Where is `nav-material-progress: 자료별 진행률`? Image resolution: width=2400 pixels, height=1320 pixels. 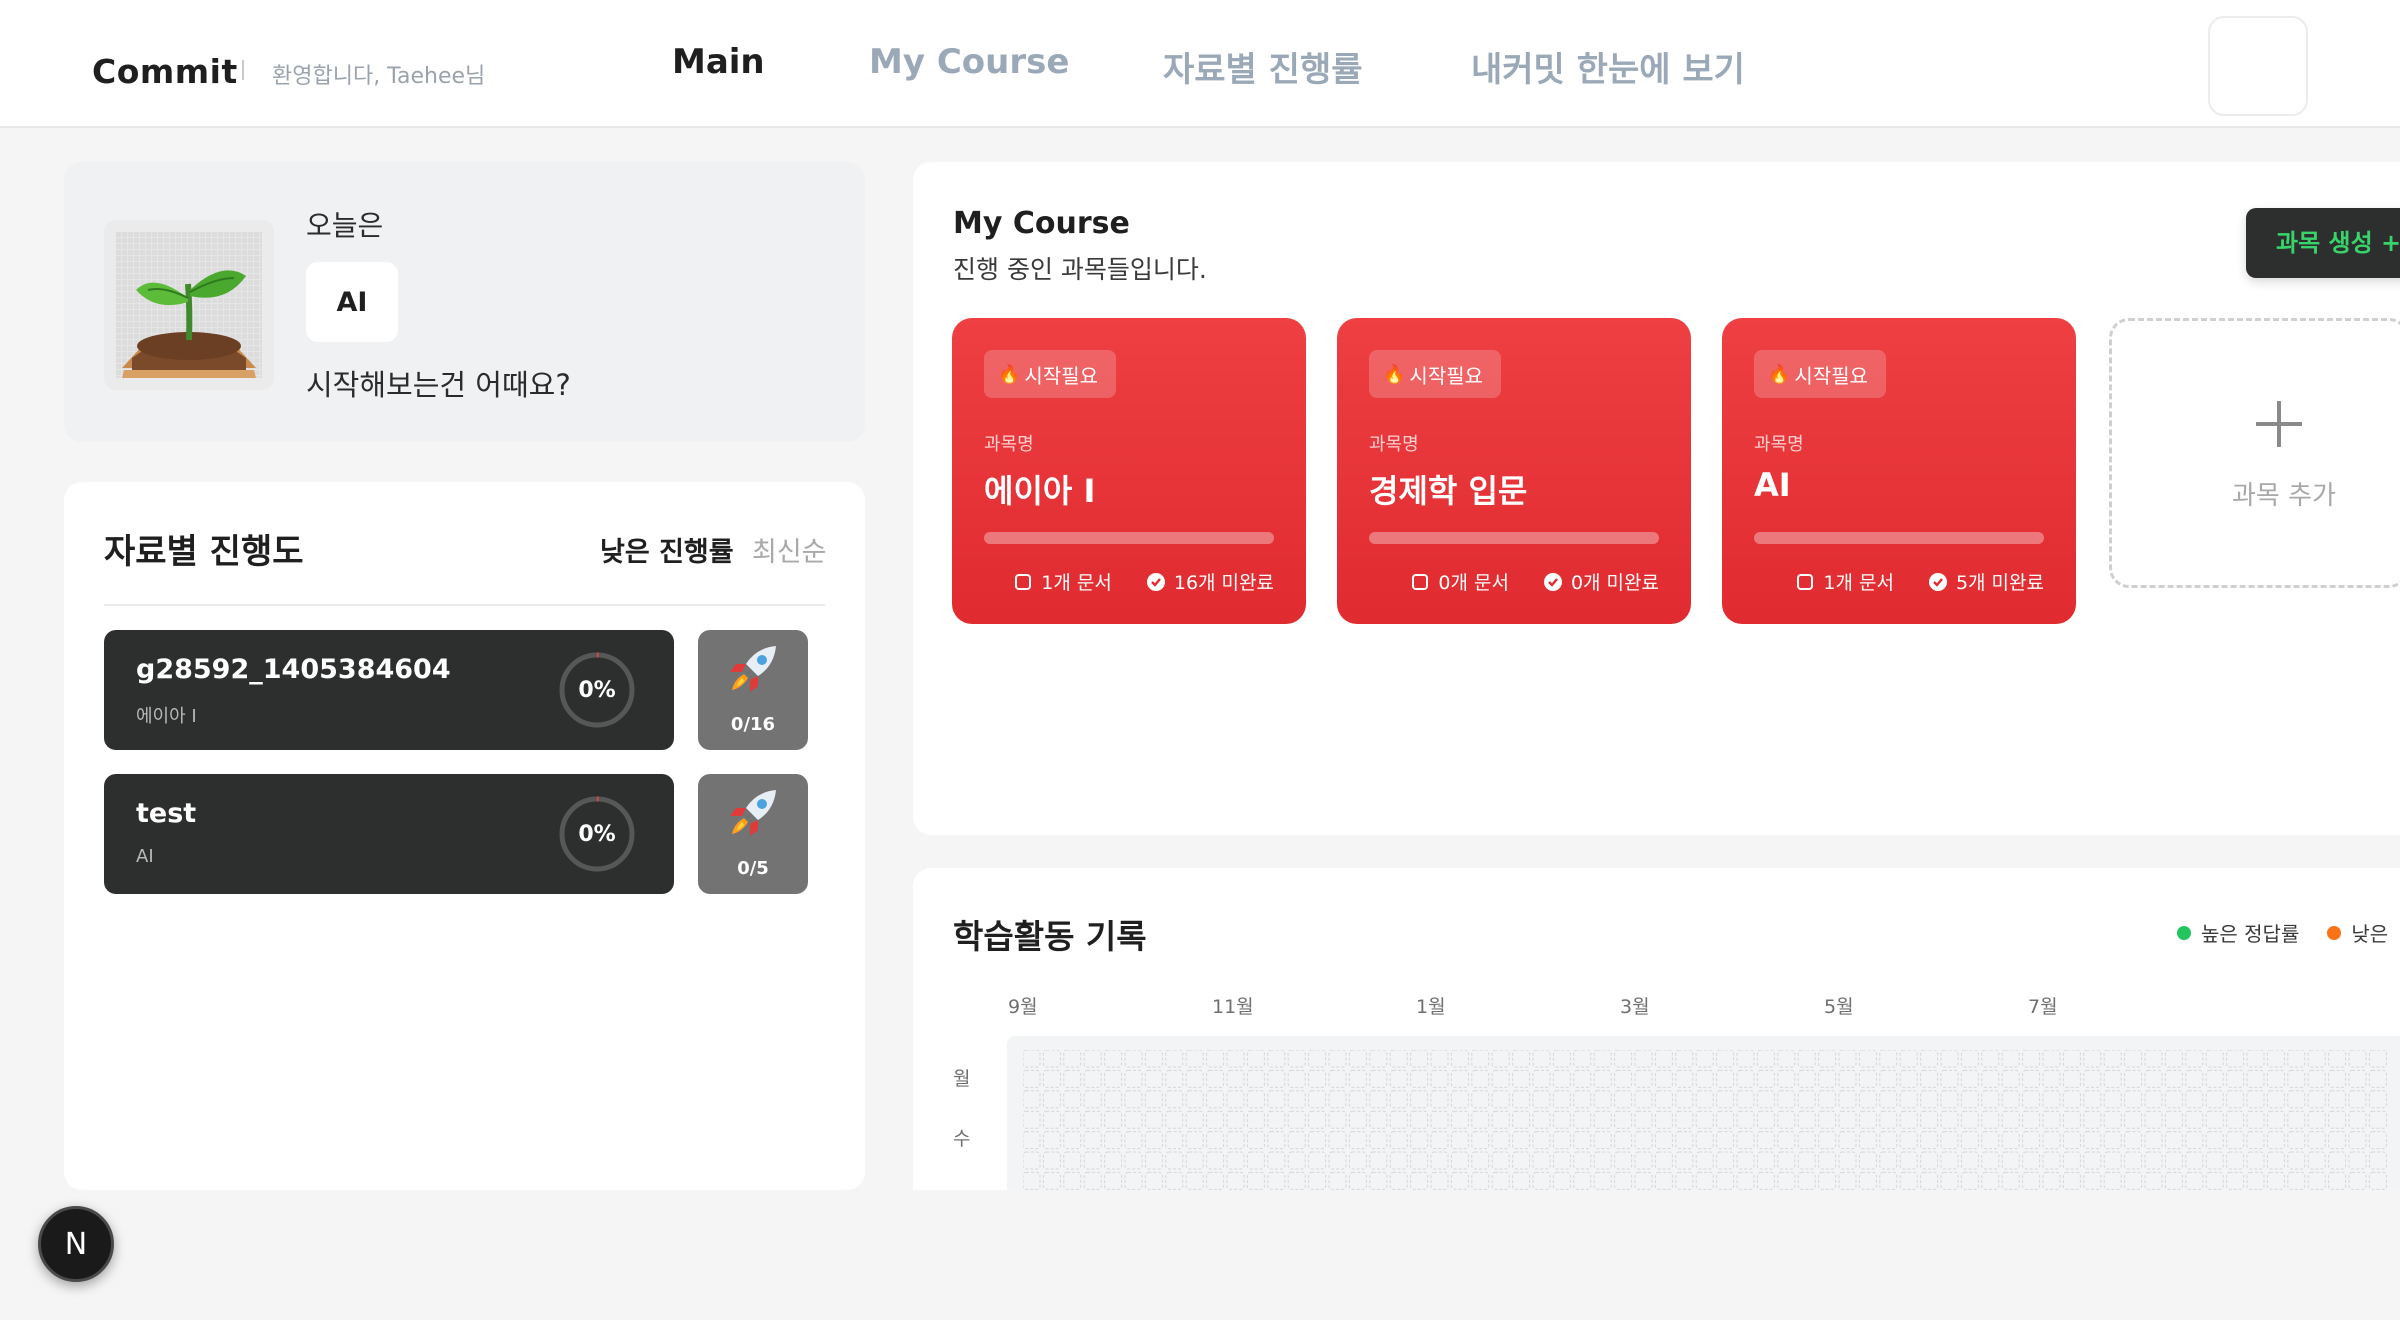
nav-material-progress: 자료별 진행률 is located at coordinates (1263, 66).